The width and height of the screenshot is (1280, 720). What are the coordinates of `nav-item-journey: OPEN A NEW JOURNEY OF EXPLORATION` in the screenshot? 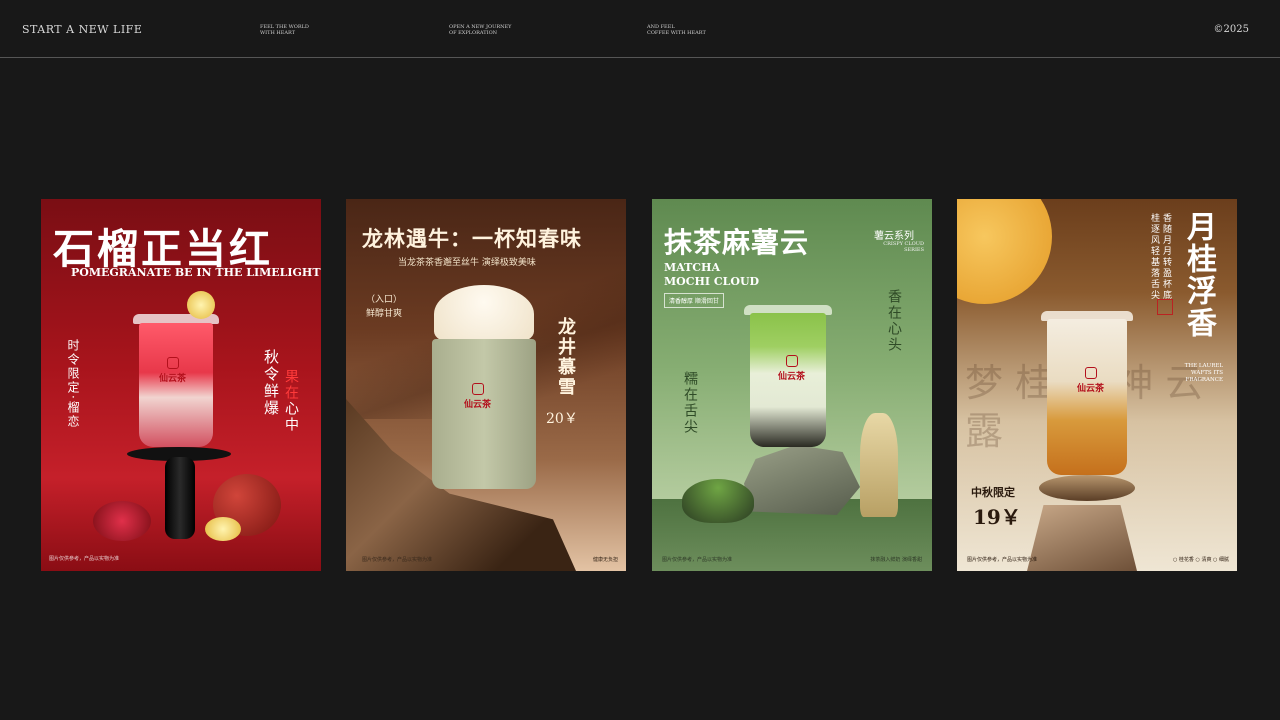 It's located at (494, 30).